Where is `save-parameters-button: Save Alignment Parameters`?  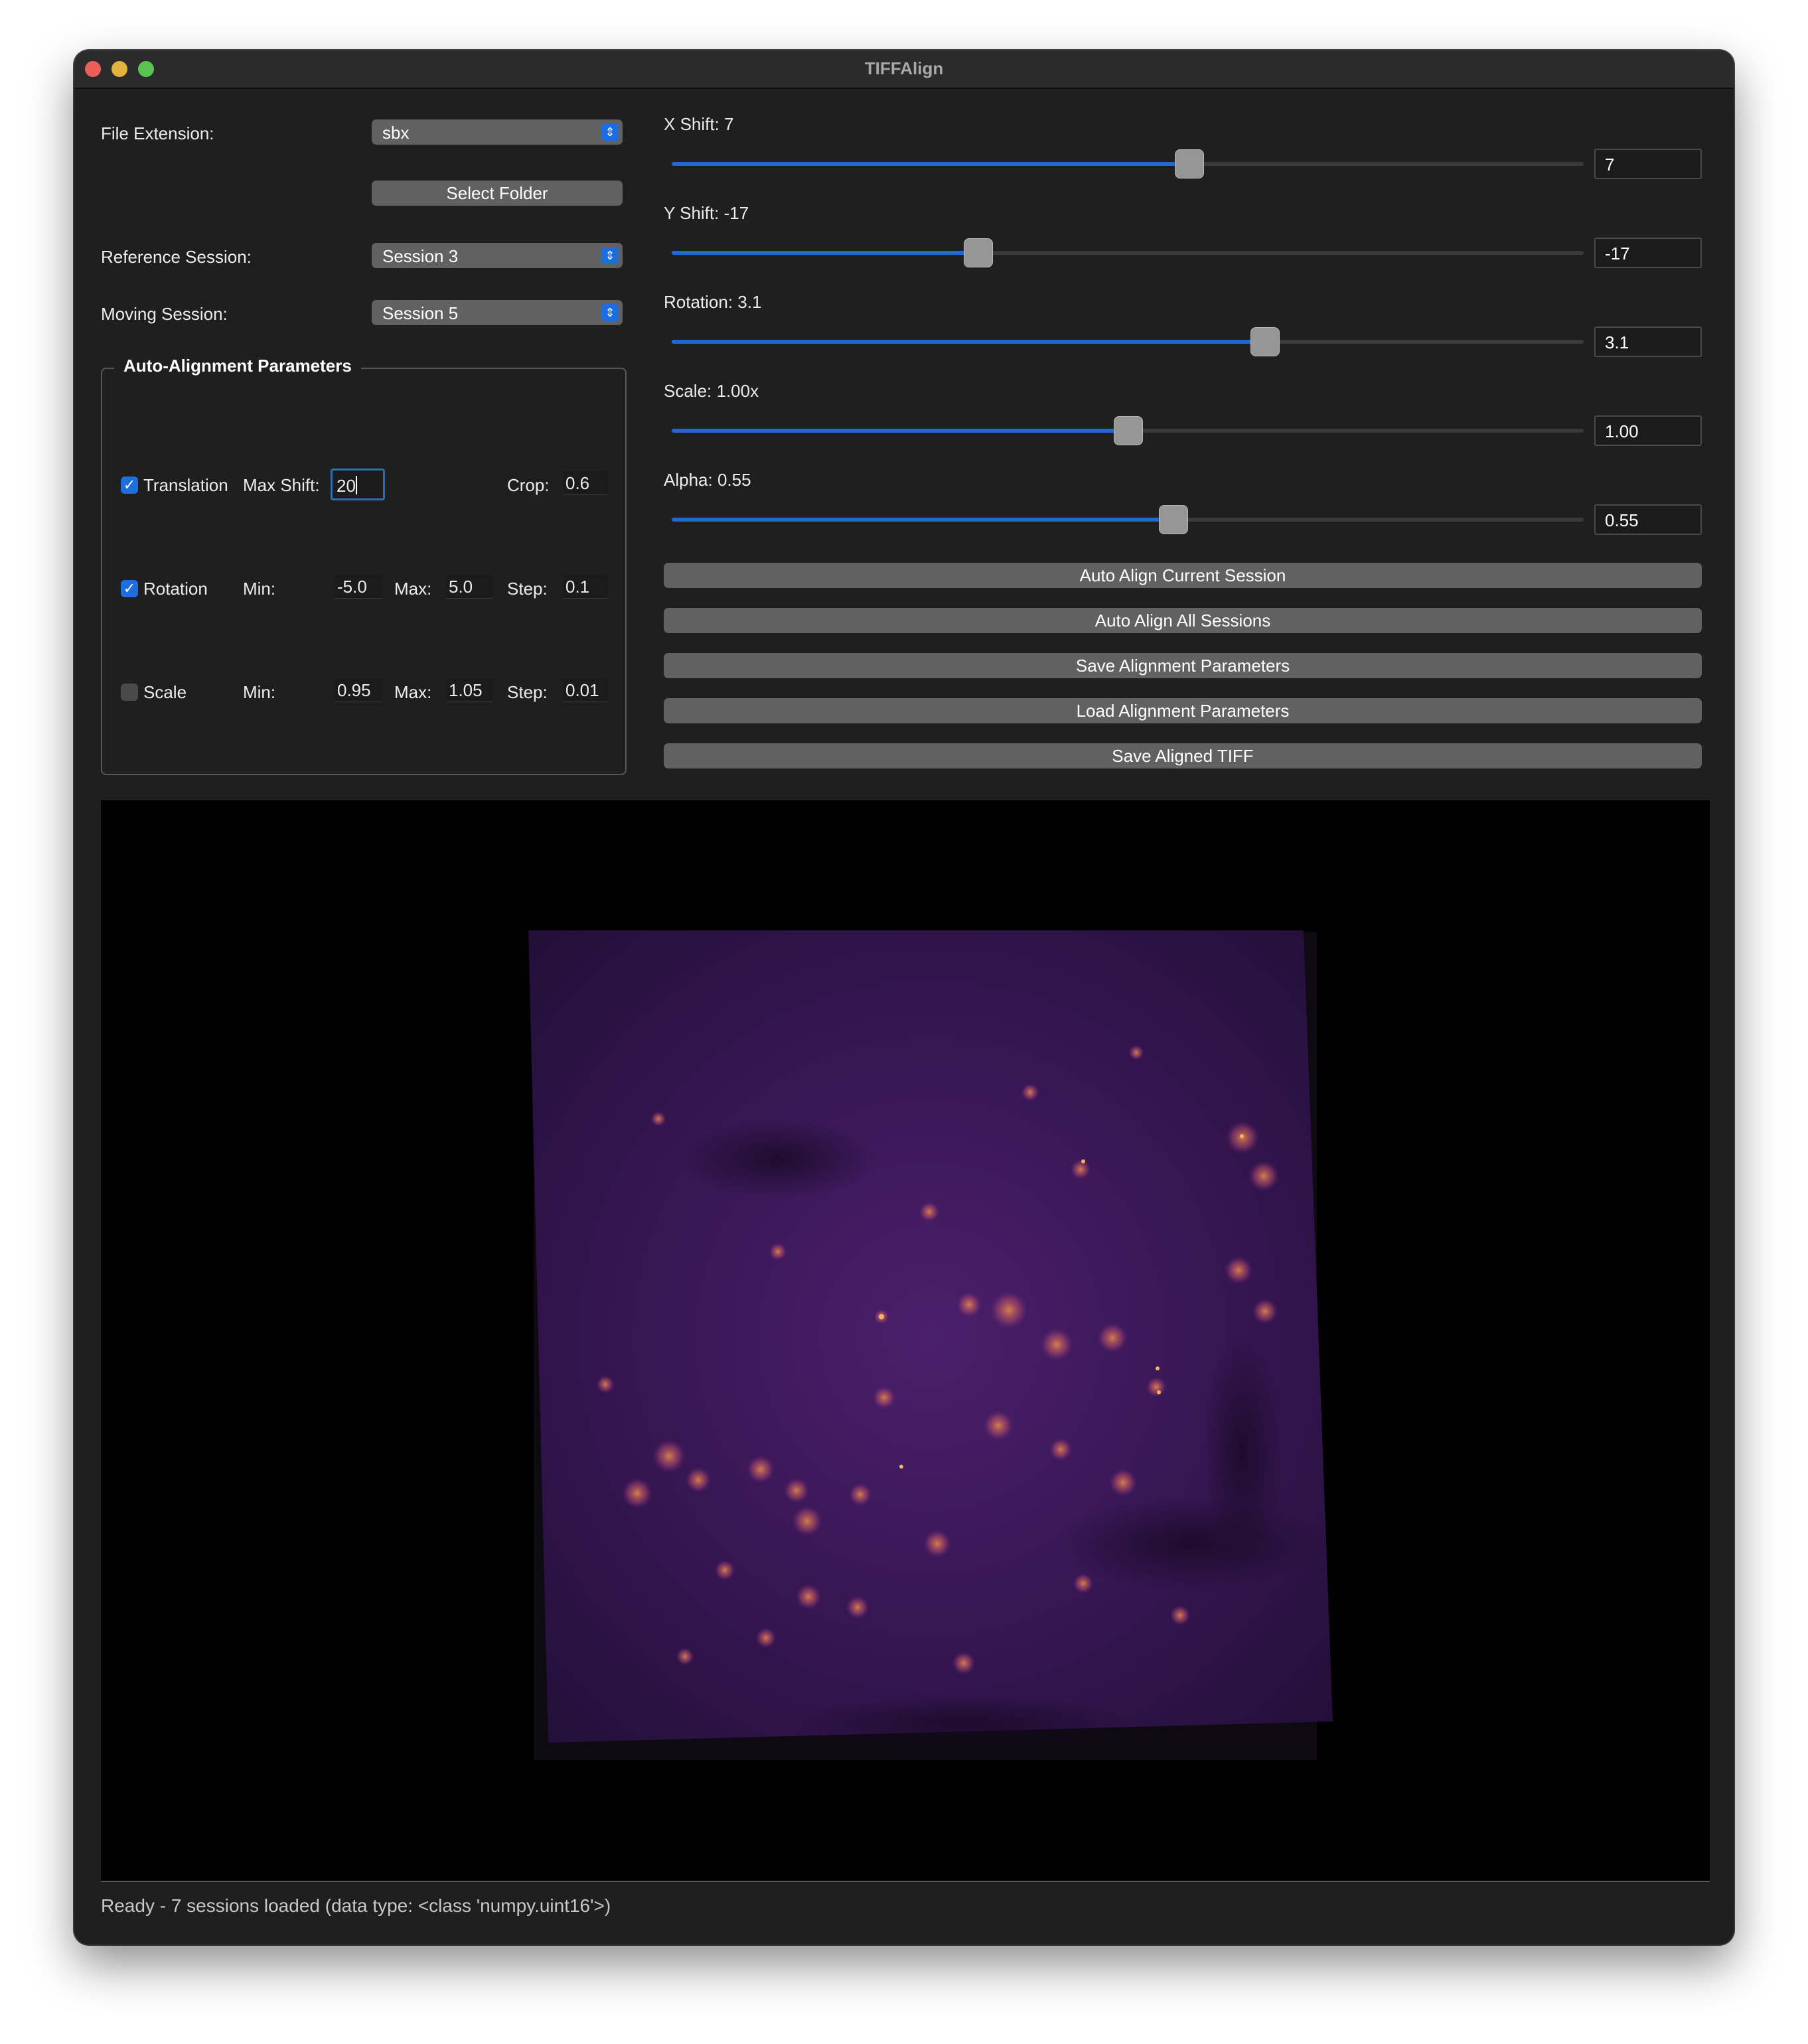 save-parameters-button: Save Alignment Parameters is located at coordinates (1183, 666).